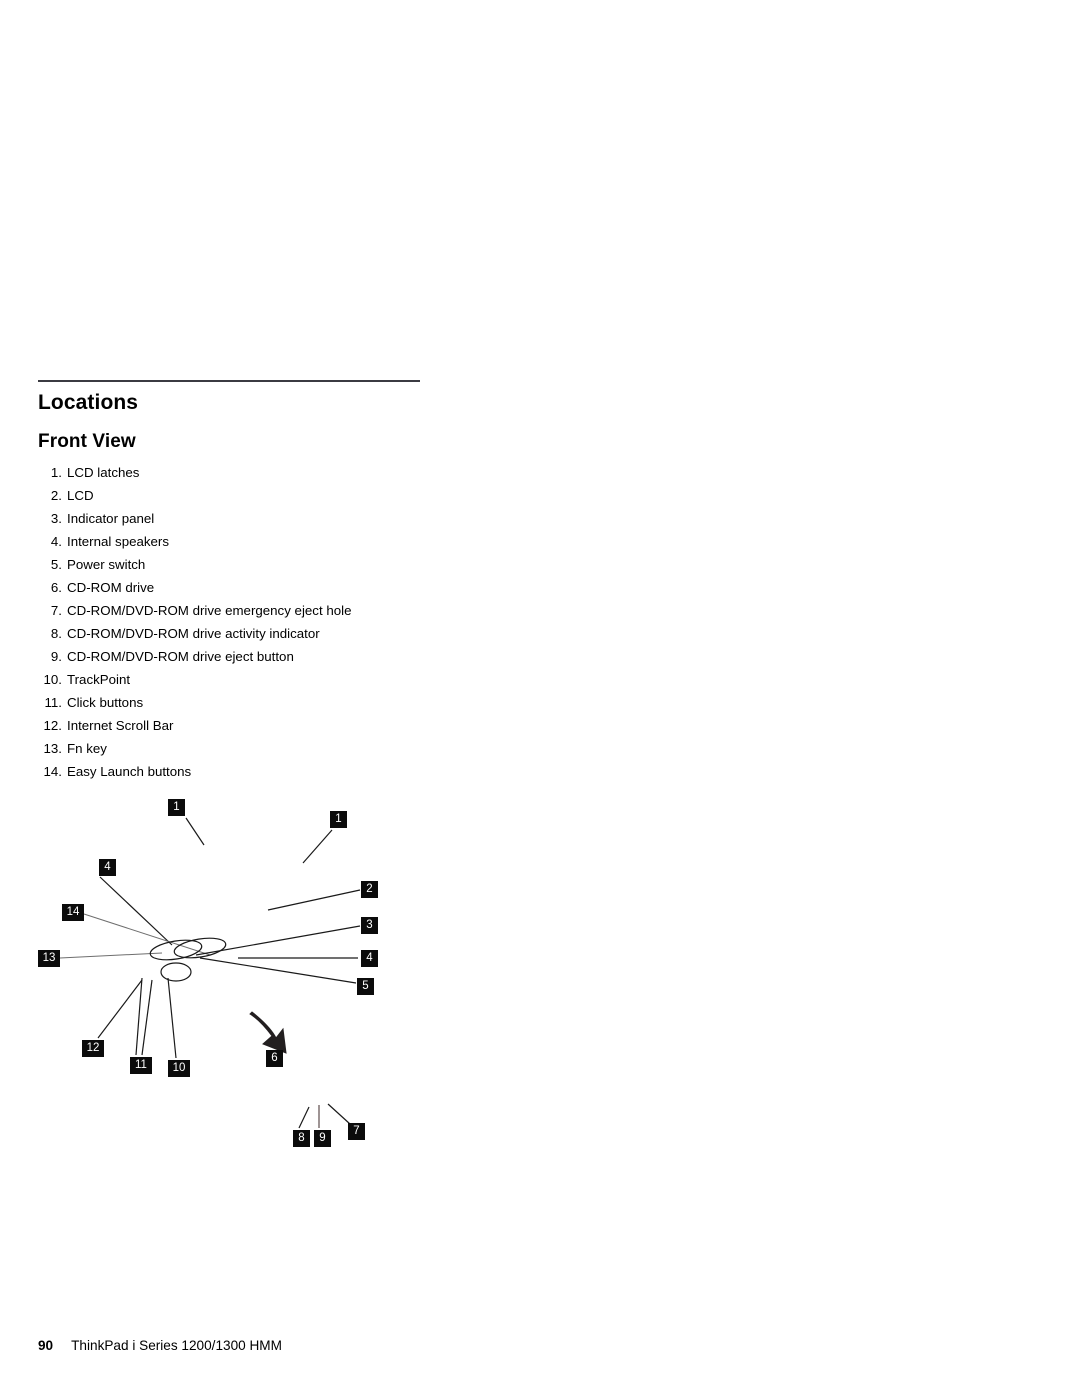 This screenshot has width=1080, height=1397. What do you see at coordinates (73, 912) in the screenshot?
I see `diagram-callout-14: 14` at bounding box center [73, 912].